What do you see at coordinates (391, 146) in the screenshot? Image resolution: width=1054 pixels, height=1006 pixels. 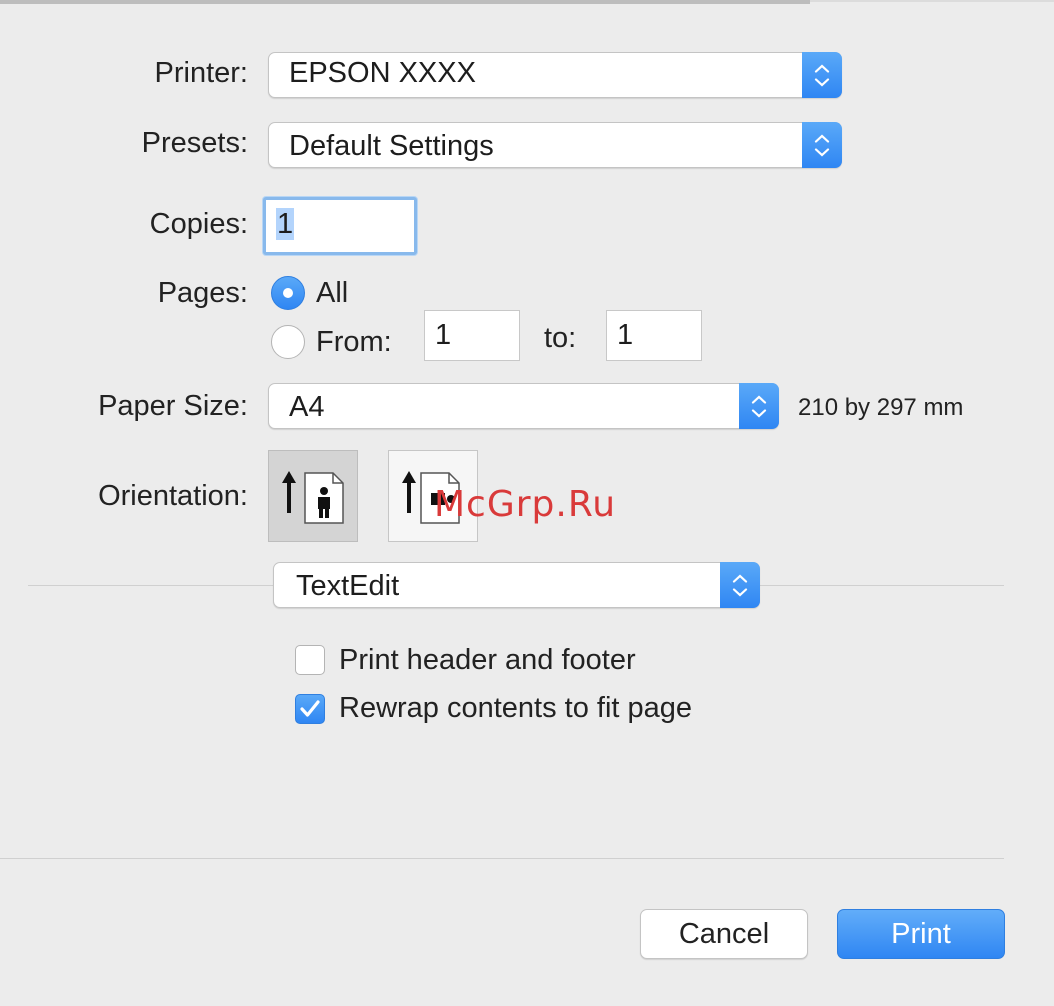 I see `presets-value: Default Settings` at bounding box center [391, 146].